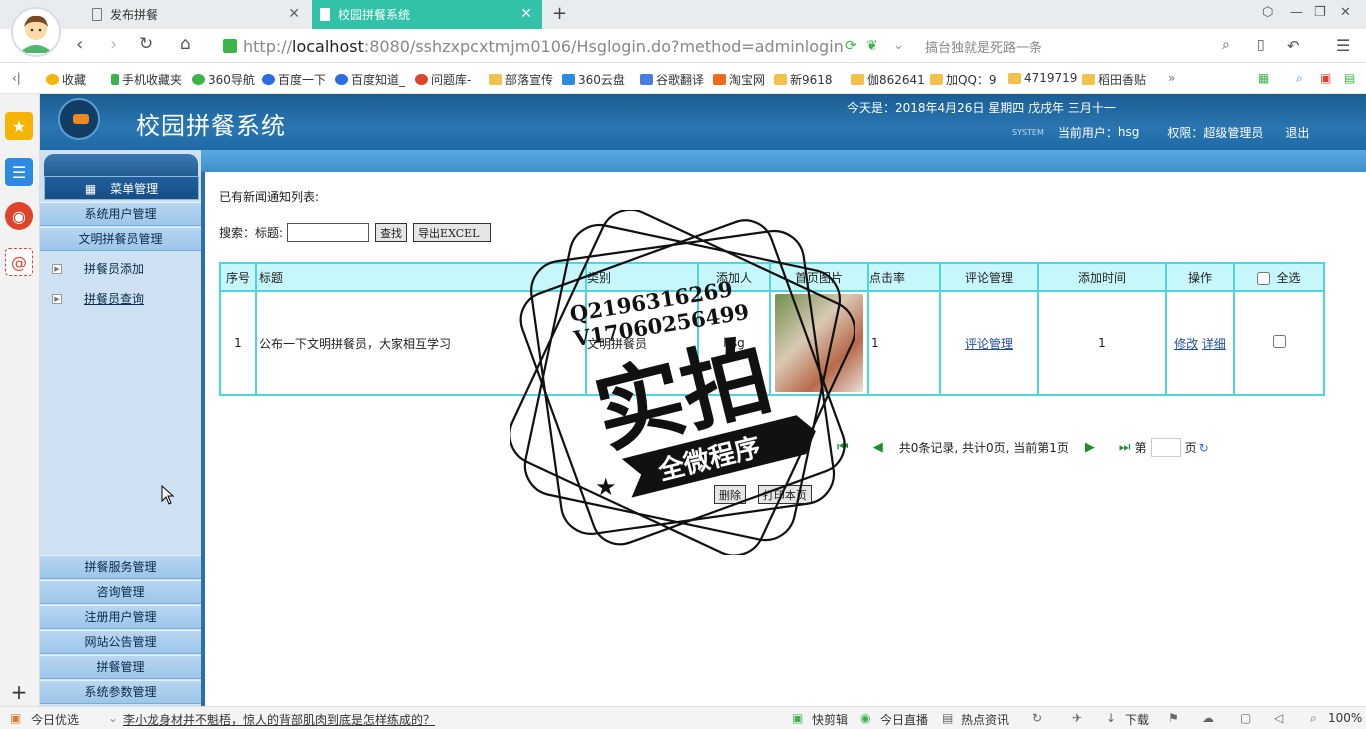 The width and height of the screenshot is (1366, 729). I want to click on bookmark-question-bank: 问题库-, so click(443, 79).